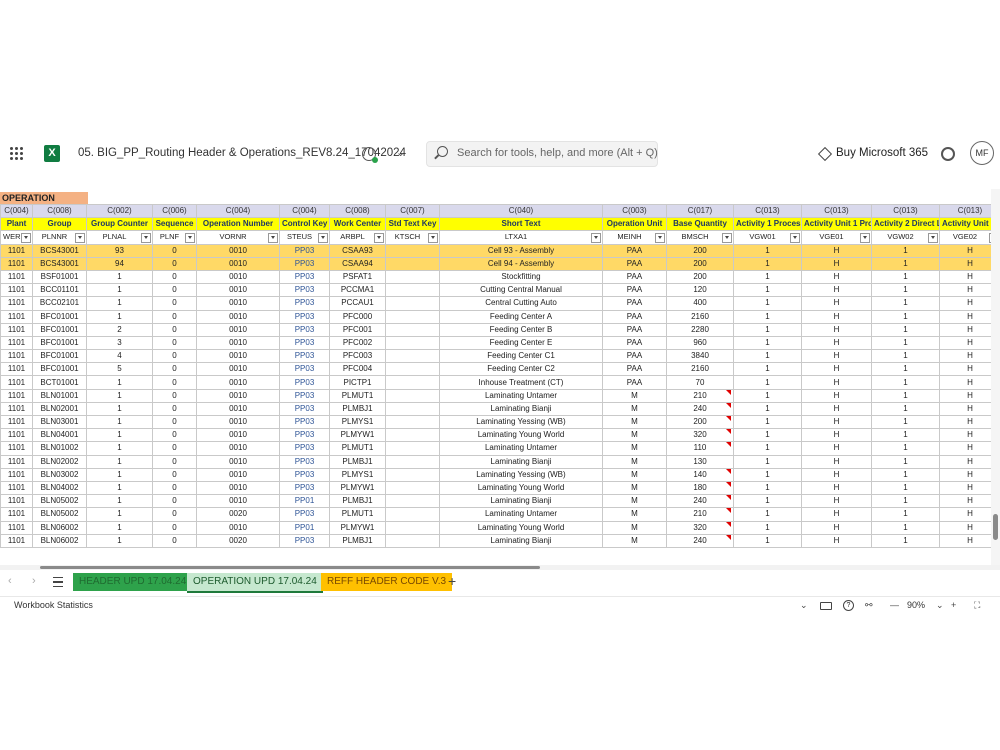 This screenshot has height=750, width=1000. What do you see at coordinates (521, 277) in the screenshot?
I see `table-cell: Stockfitting` at bounding box center [521, 277].